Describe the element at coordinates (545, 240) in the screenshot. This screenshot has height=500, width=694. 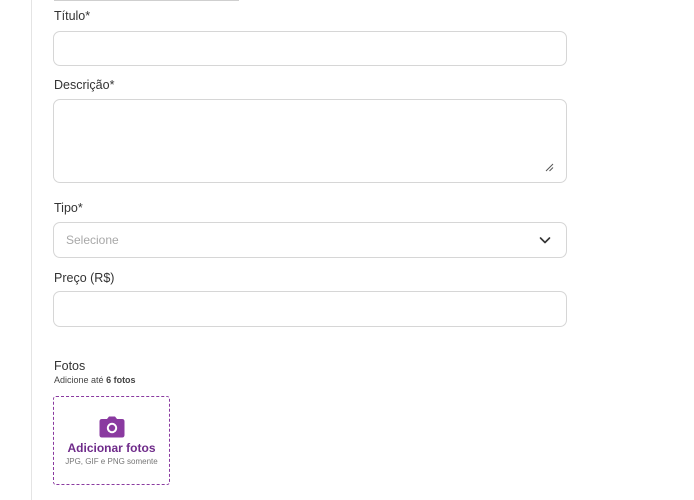
I see `chevron-down-icon` at that location.